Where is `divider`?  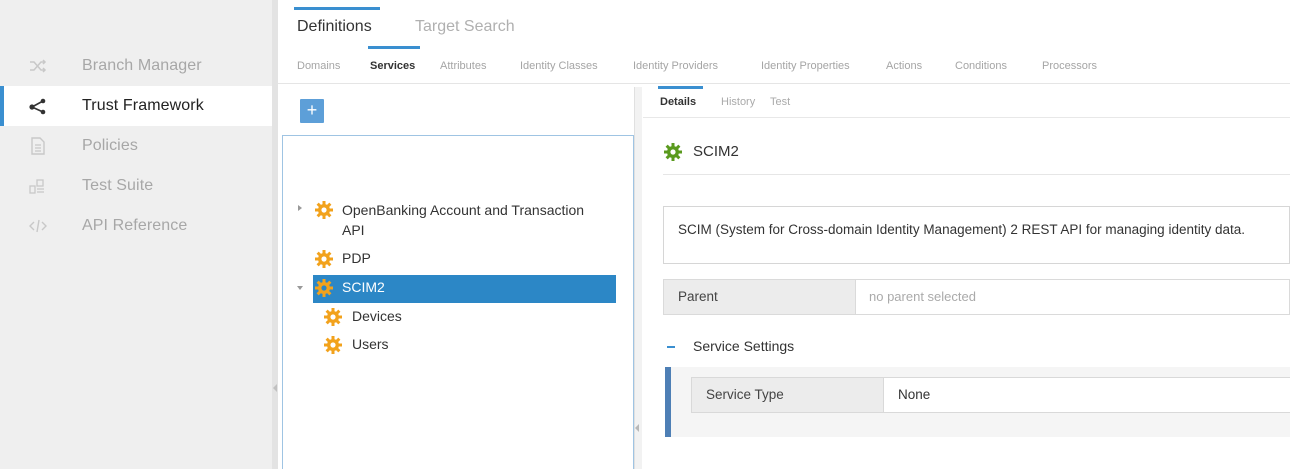 divider is located at coordinates (976, 174).